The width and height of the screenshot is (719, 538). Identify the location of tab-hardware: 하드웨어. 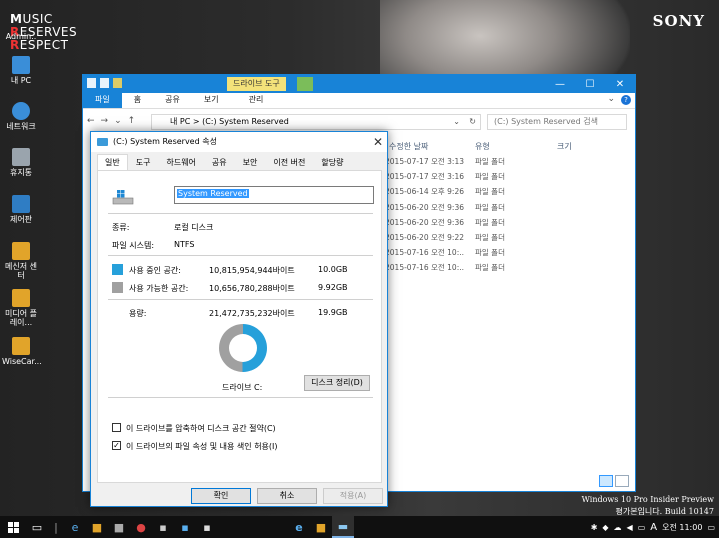
(180, 162).